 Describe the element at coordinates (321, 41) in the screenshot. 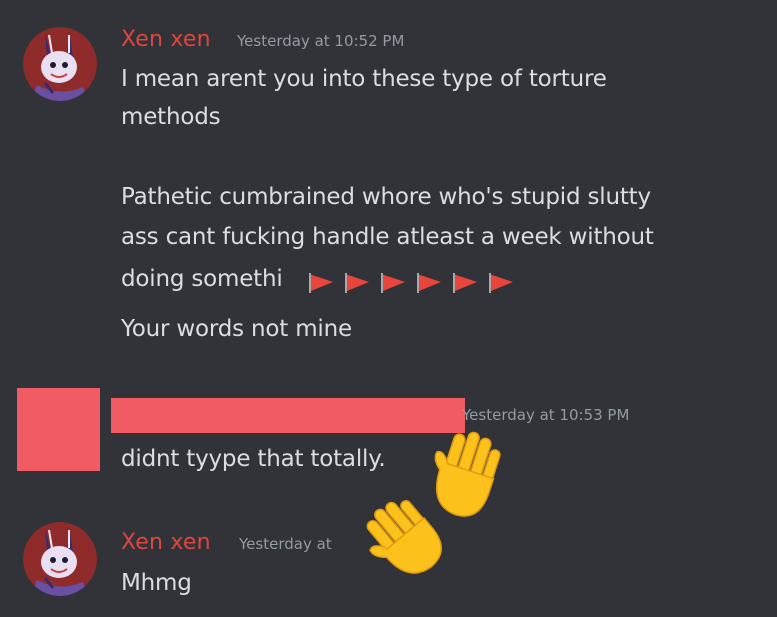

I see `timestamp: Yesterday at 10:52 PM` at that location.